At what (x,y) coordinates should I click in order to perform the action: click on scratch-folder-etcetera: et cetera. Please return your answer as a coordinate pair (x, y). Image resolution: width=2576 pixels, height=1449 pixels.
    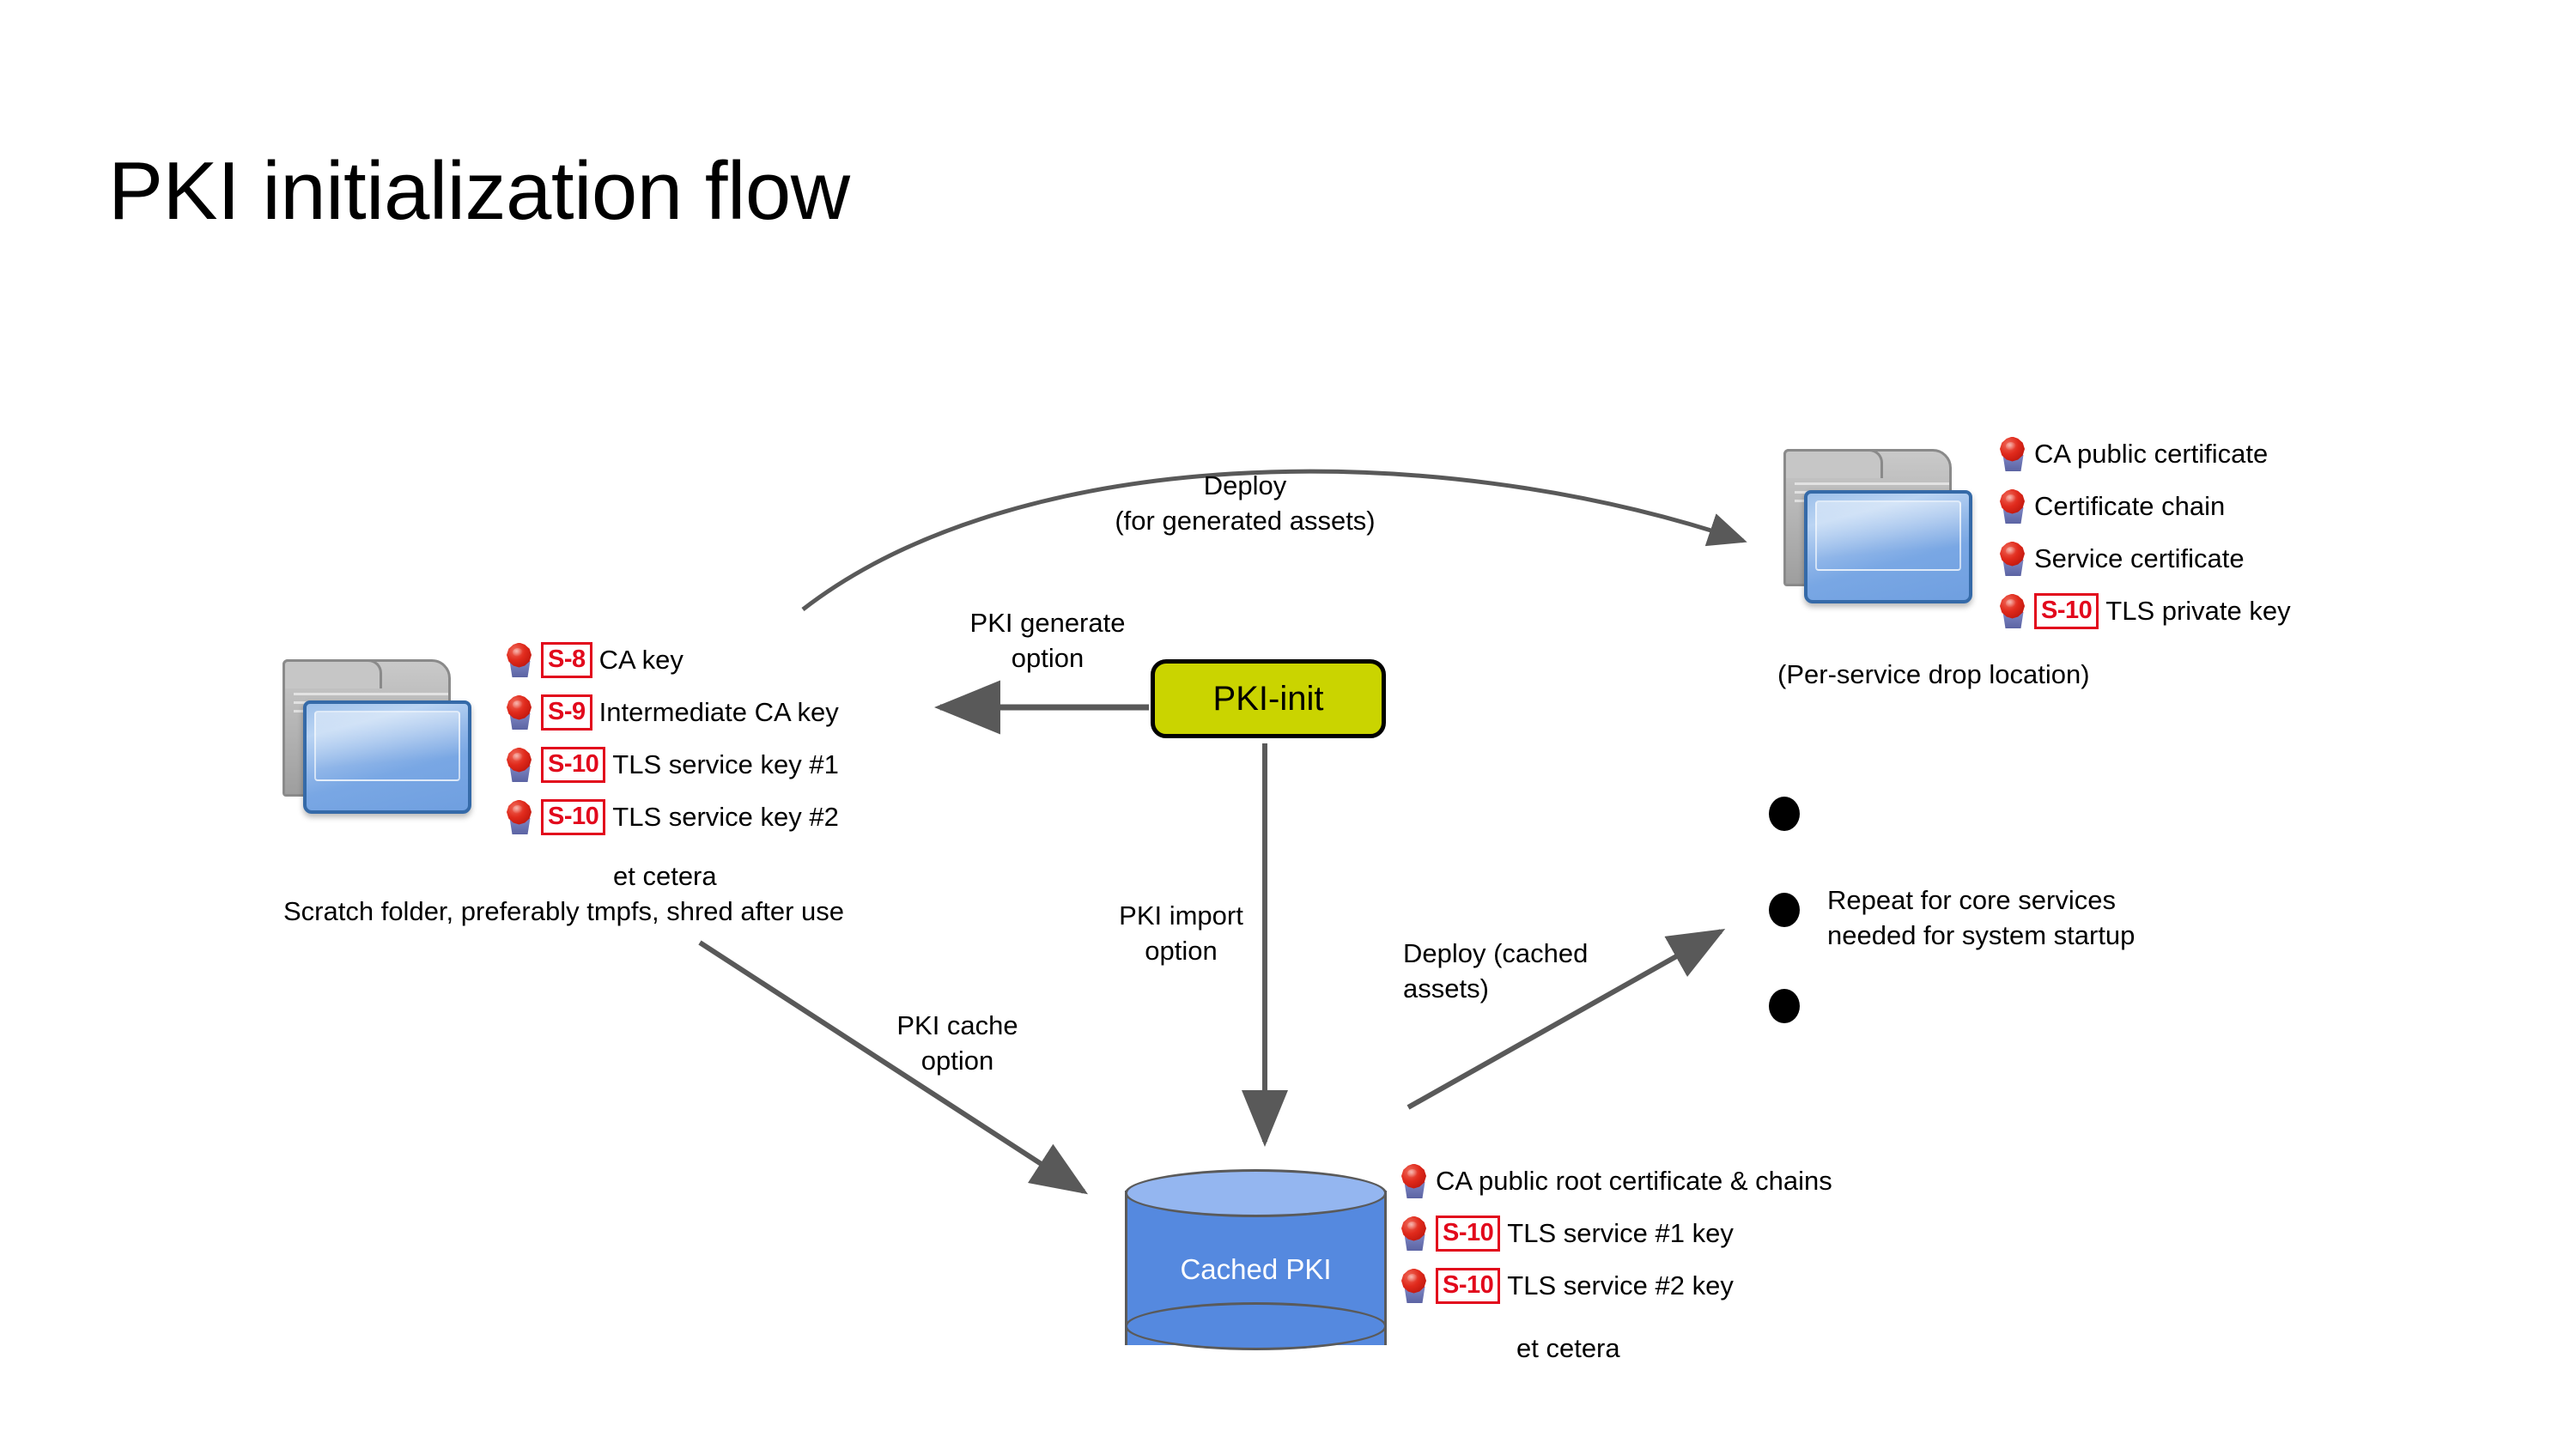
    Looking at the image, I should click on (665, 876).